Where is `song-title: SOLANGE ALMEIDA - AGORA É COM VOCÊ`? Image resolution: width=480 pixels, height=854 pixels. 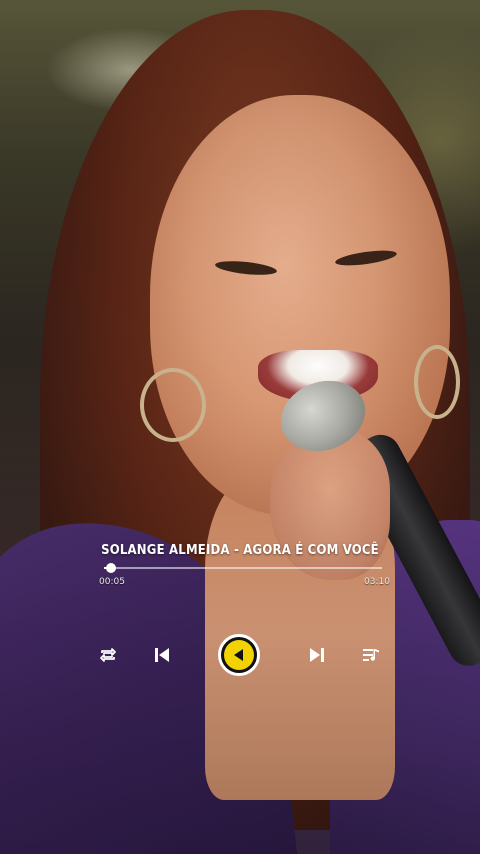 song-title: SOLANGE ALMEIDA - AGORA É COM VOCÊ is located at coordinates (240, 550).